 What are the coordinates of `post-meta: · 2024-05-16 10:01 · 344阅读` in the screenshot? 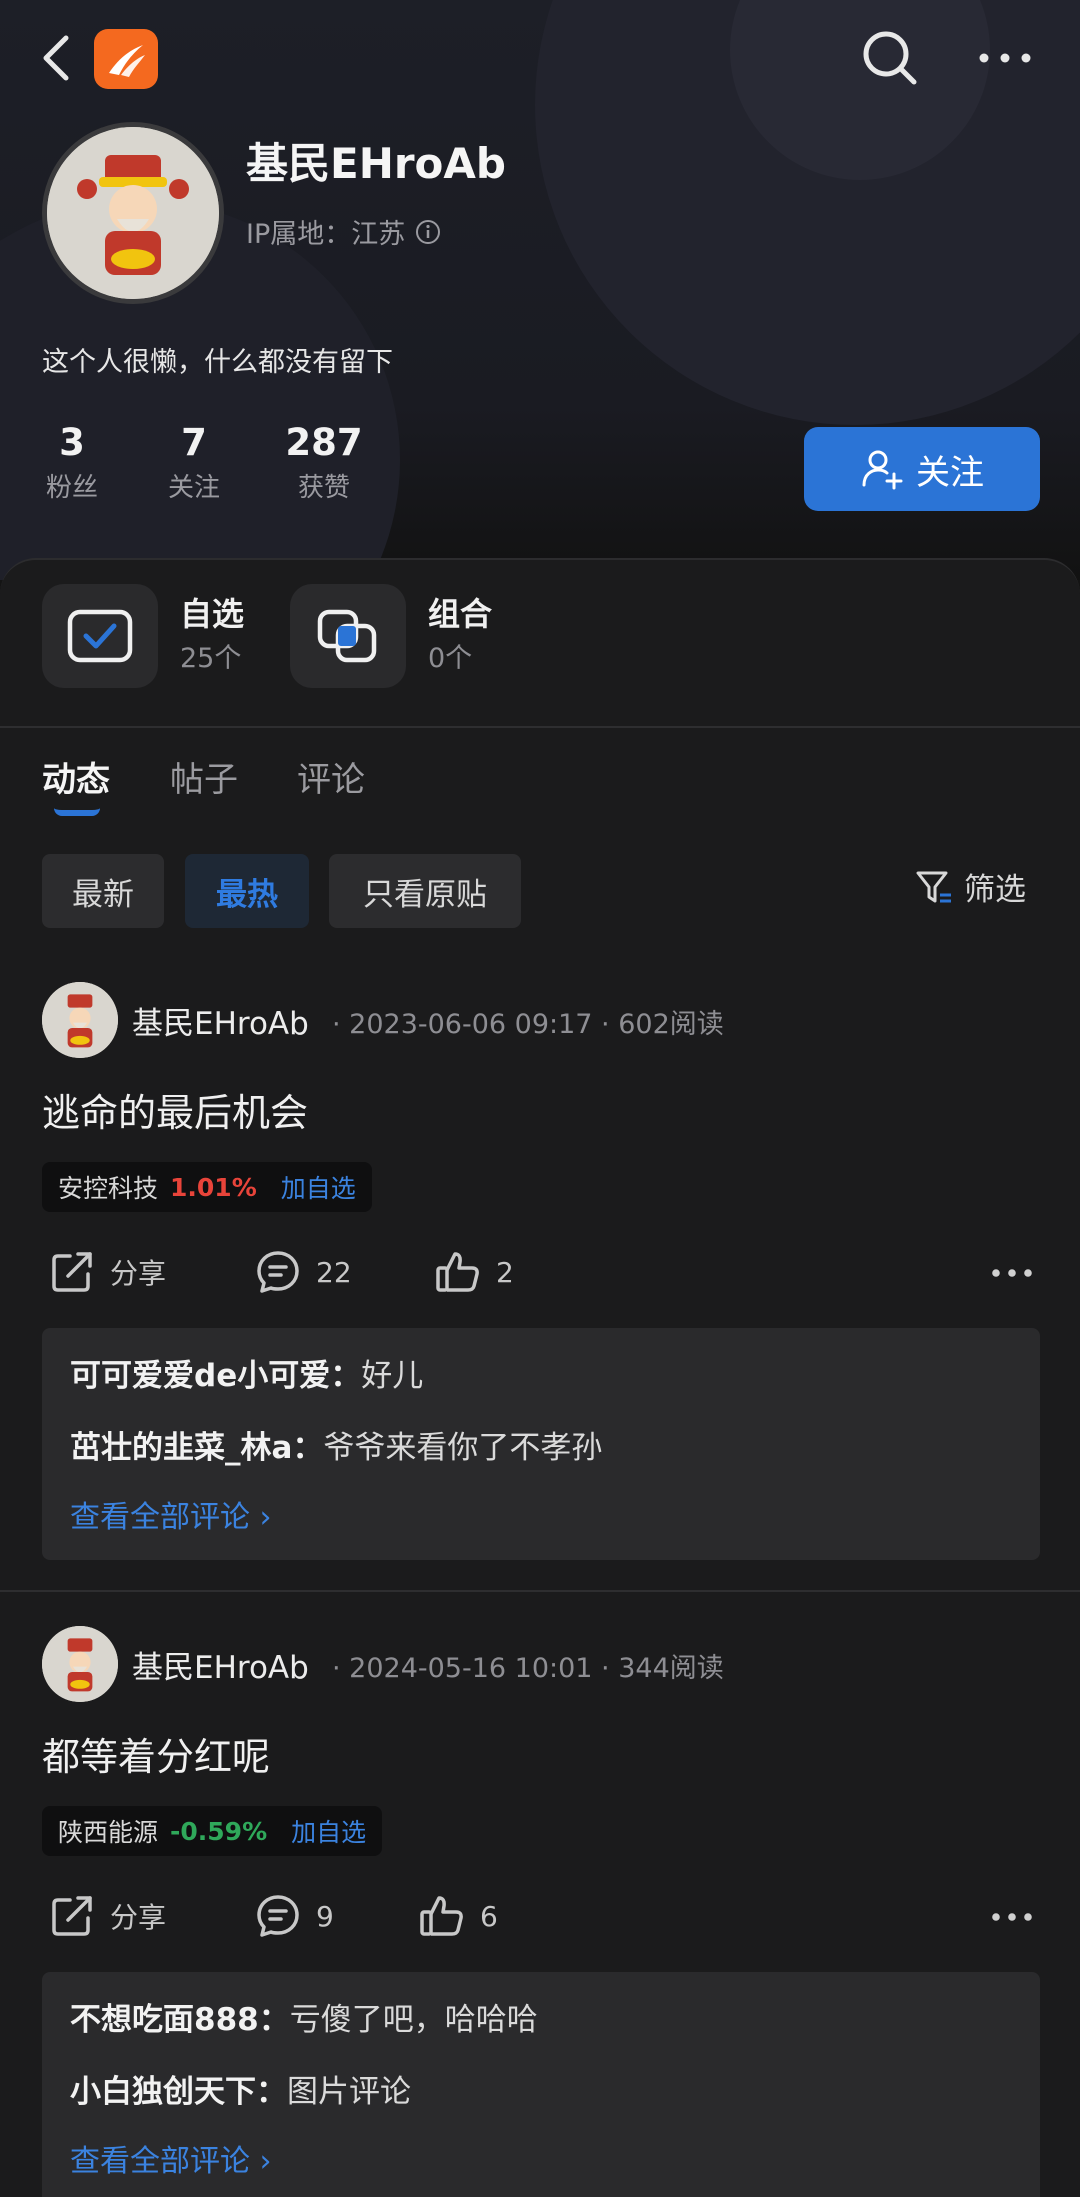 It's located at (528, 1668).